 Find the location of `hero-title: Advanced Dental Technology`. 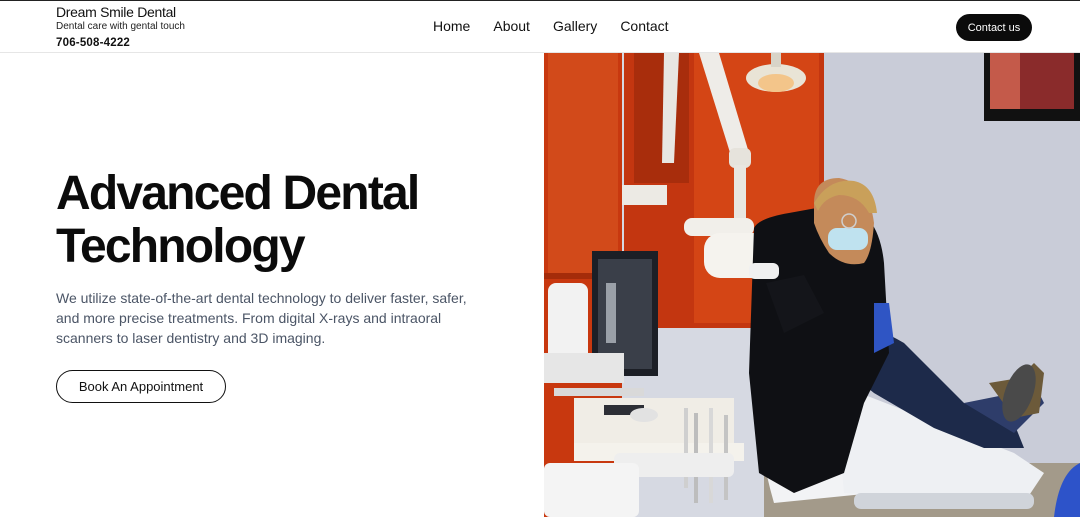

hero-title: Advanced Dental Technology is located at coordinates (276, 220).